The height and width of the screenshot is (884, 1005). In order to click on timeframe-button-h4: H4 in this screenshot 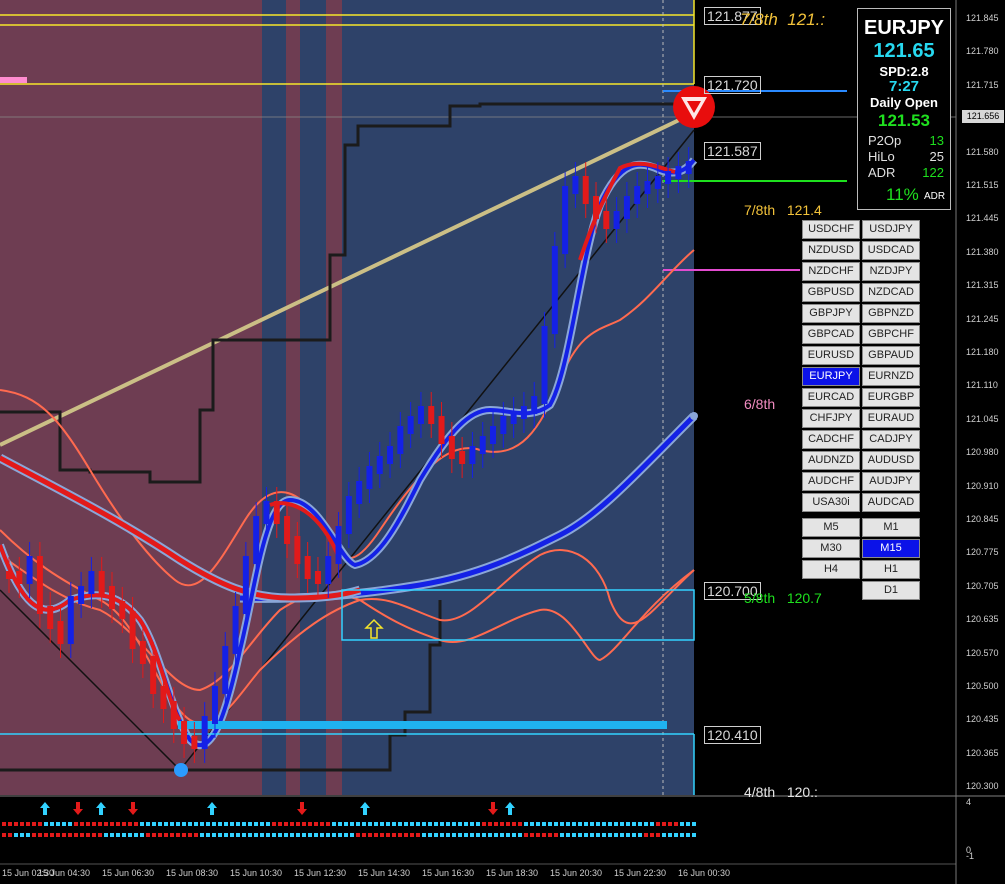, I will do `click(831, 569)`.